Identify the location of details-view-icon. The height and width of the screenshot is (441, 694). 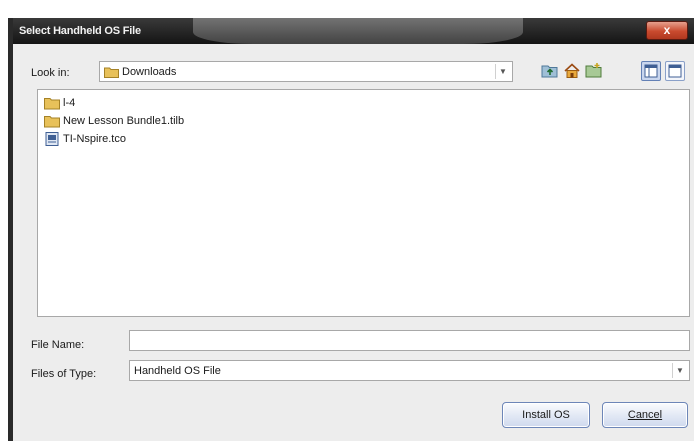
(675, 71).